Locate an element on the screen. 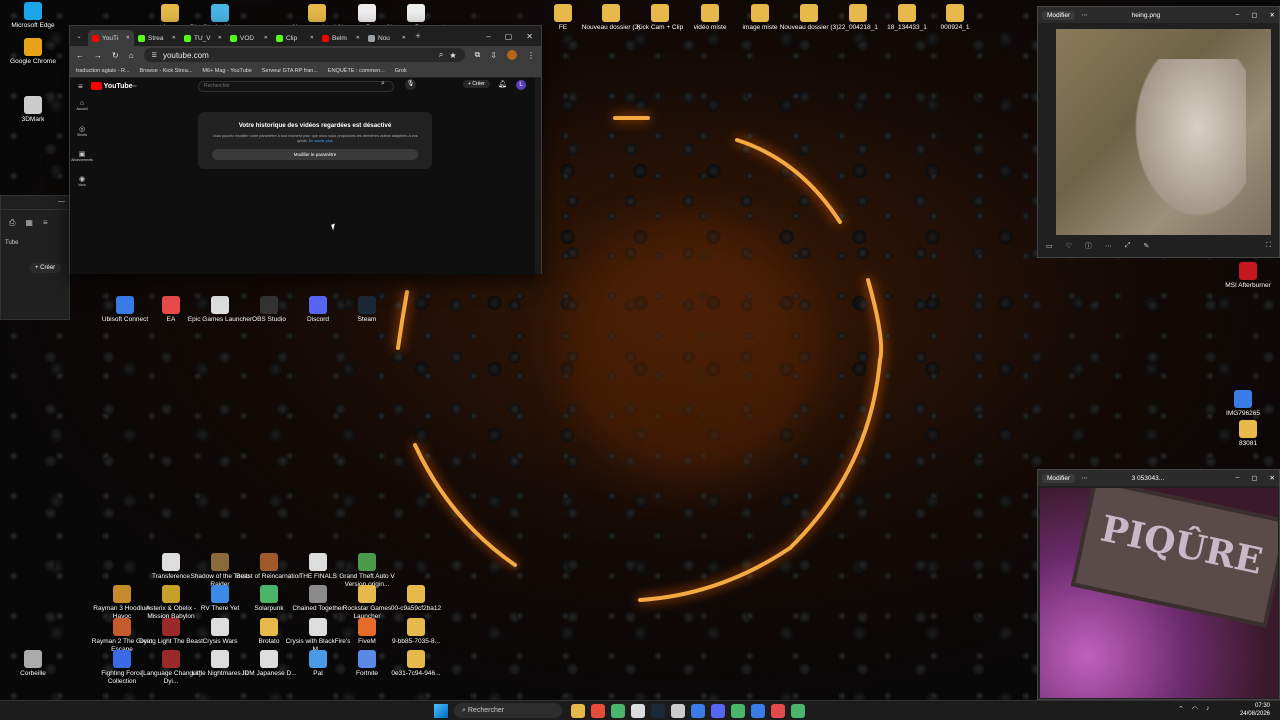 The image size is (1280, 720). youtube-sidebar-item: ◉ Vous is located at coordinates (82, 183).